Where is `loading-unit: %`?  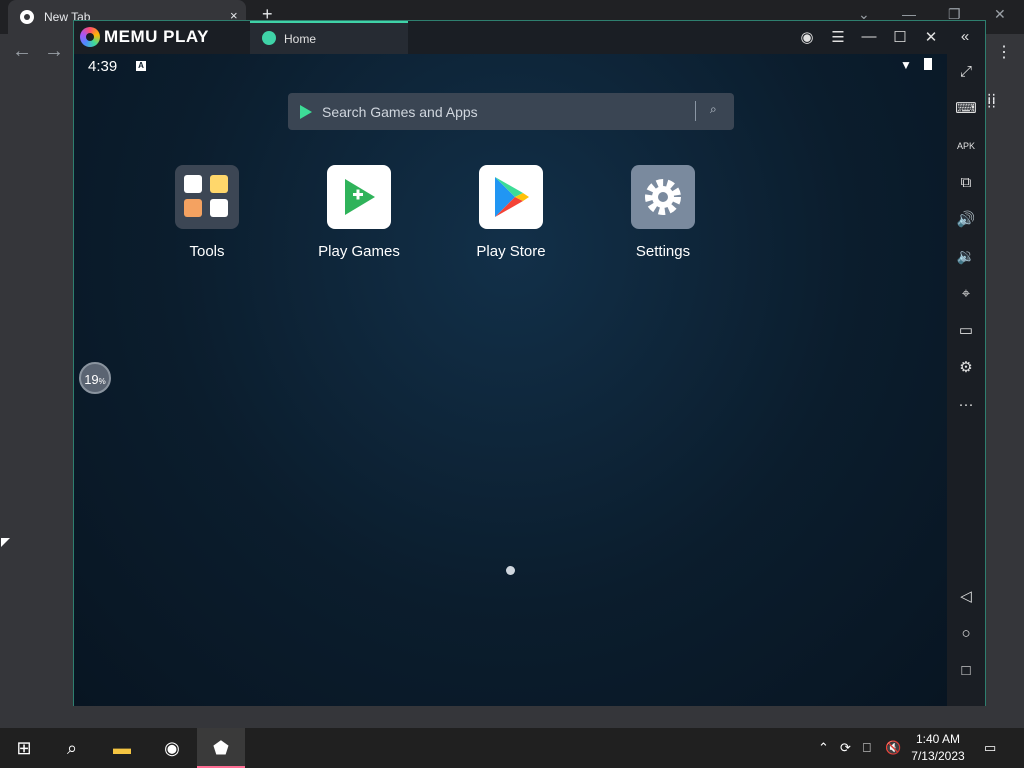 loading-unit: % is located at coordinates (102, 381).